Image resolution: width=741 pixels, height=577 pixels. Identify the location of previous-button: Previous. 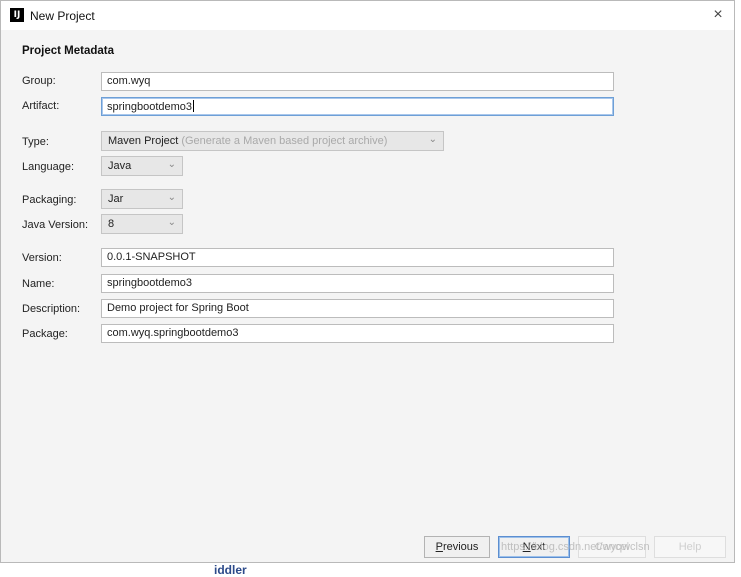
(457, 547).